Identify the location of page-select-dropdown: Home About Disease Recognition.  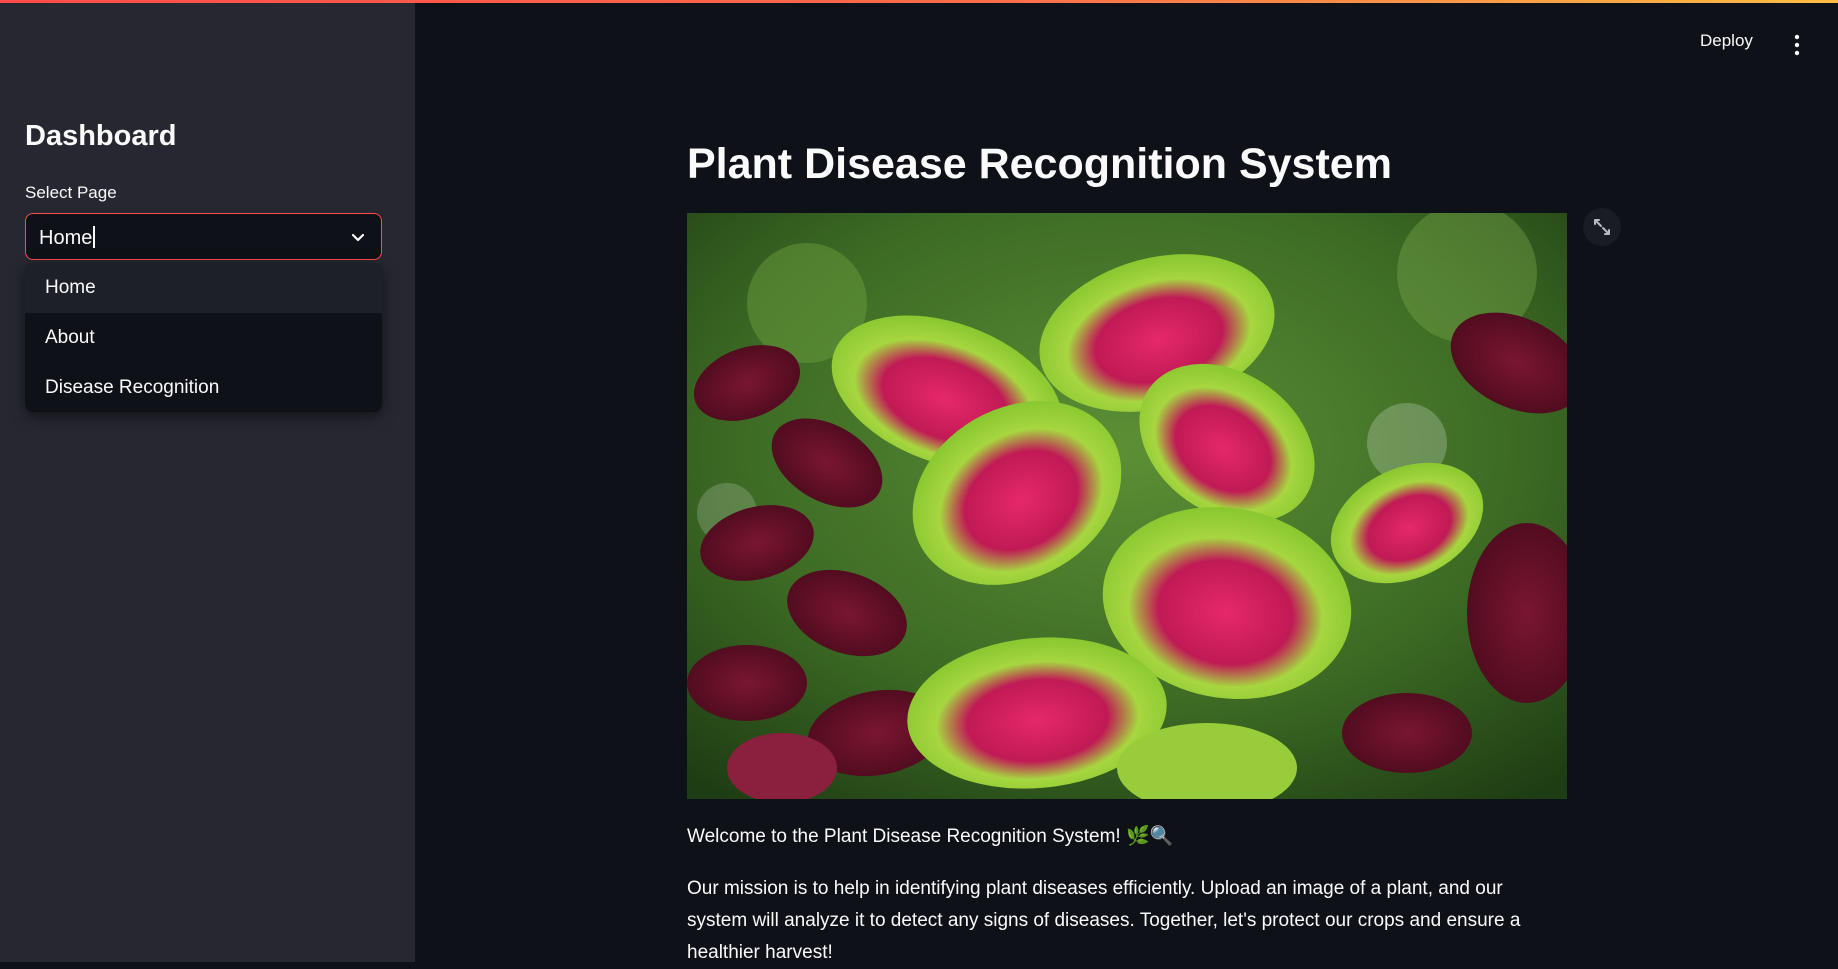
(203, 337).